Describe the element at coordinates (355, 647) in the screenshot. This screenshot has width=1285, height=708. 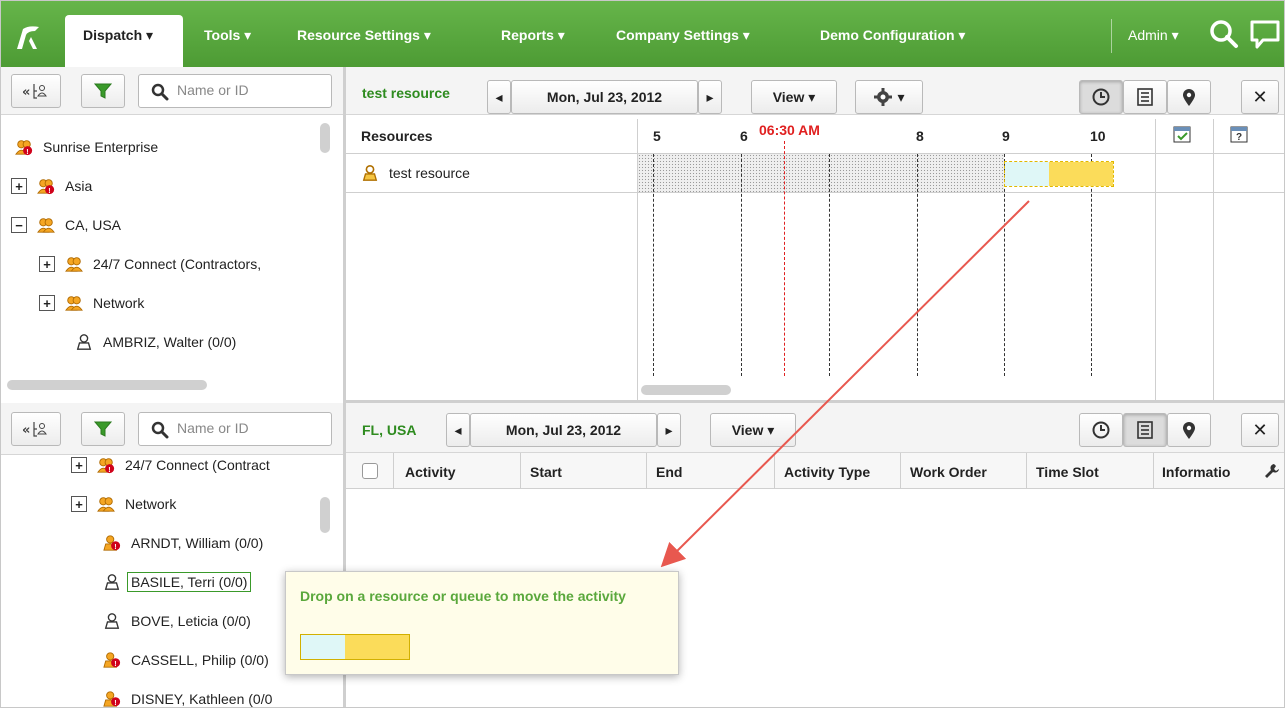
I see `dragged-activity-preview` at that location.